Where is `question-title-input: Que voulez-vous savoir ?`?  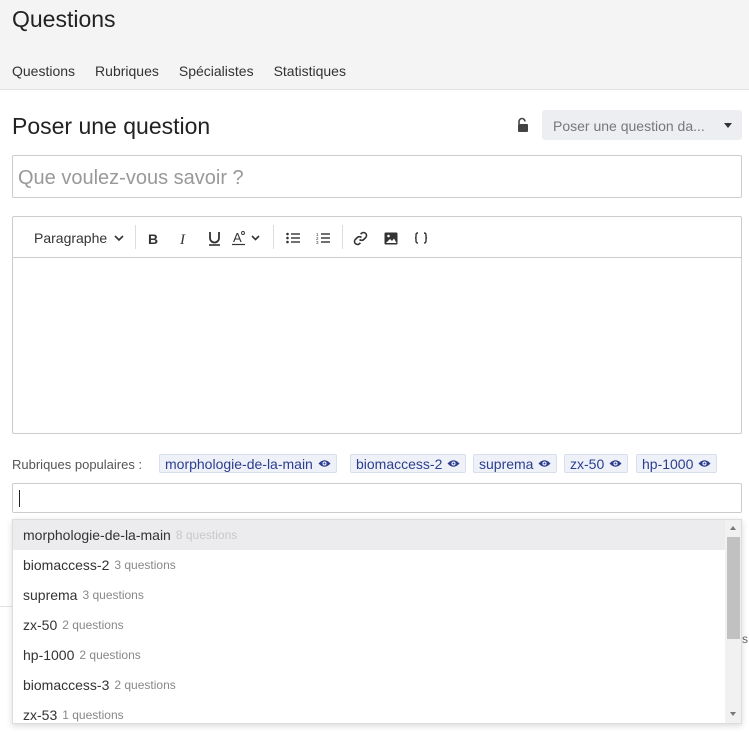
question-title-input: Que voulez-vous savoir ? is located at coordinates (377, 176).